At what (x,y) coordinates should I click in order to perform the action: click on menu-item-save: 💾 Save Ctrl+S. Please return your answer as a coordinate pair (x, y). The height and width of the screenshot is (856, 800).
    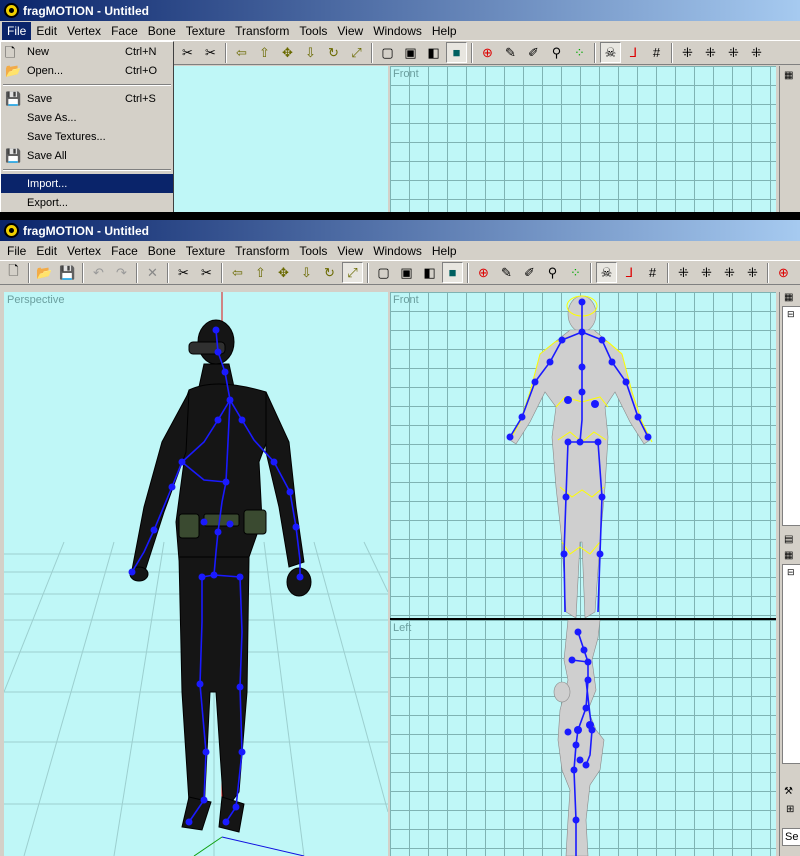
    Looking at the image, I should click on (87, 98).